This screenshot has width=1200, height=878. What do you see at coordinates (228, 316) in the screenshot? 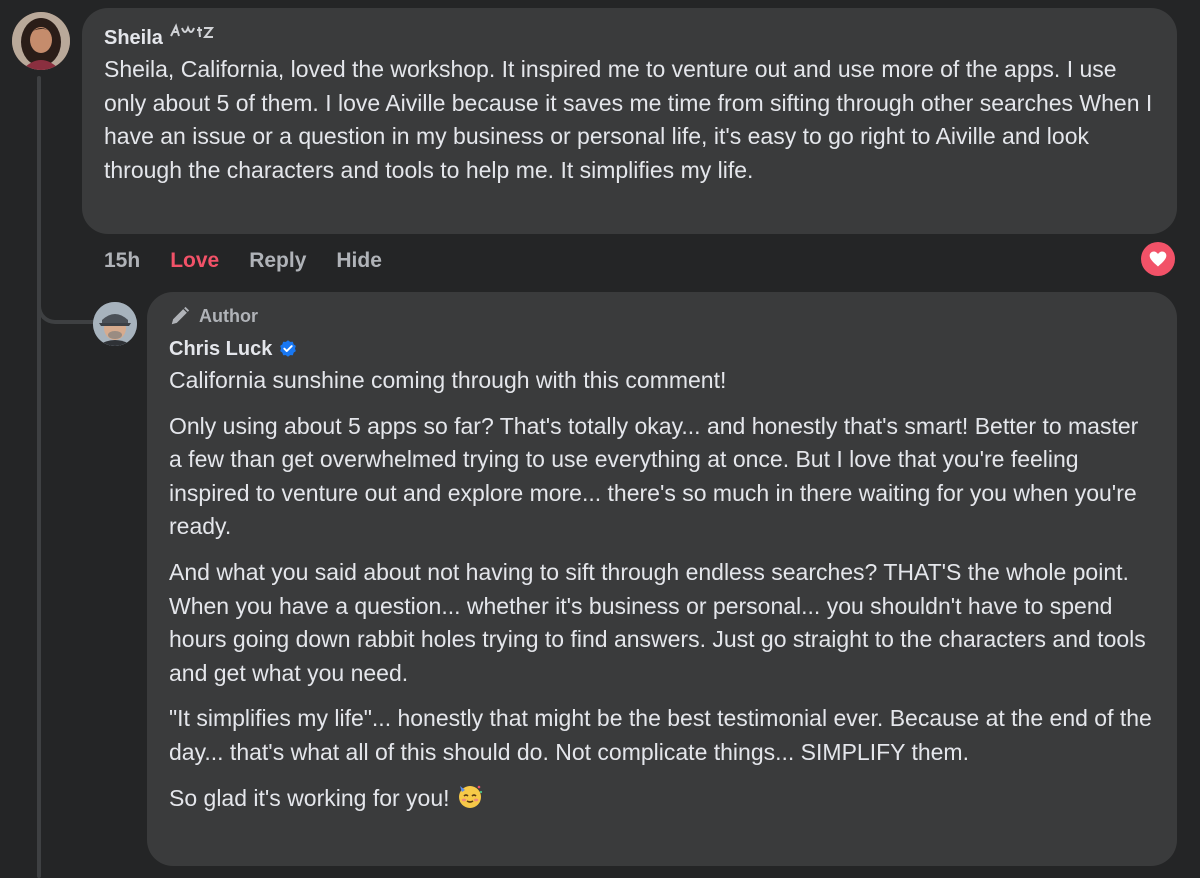
I see `author-badge-label: Author` at bounding box center [228, 316].